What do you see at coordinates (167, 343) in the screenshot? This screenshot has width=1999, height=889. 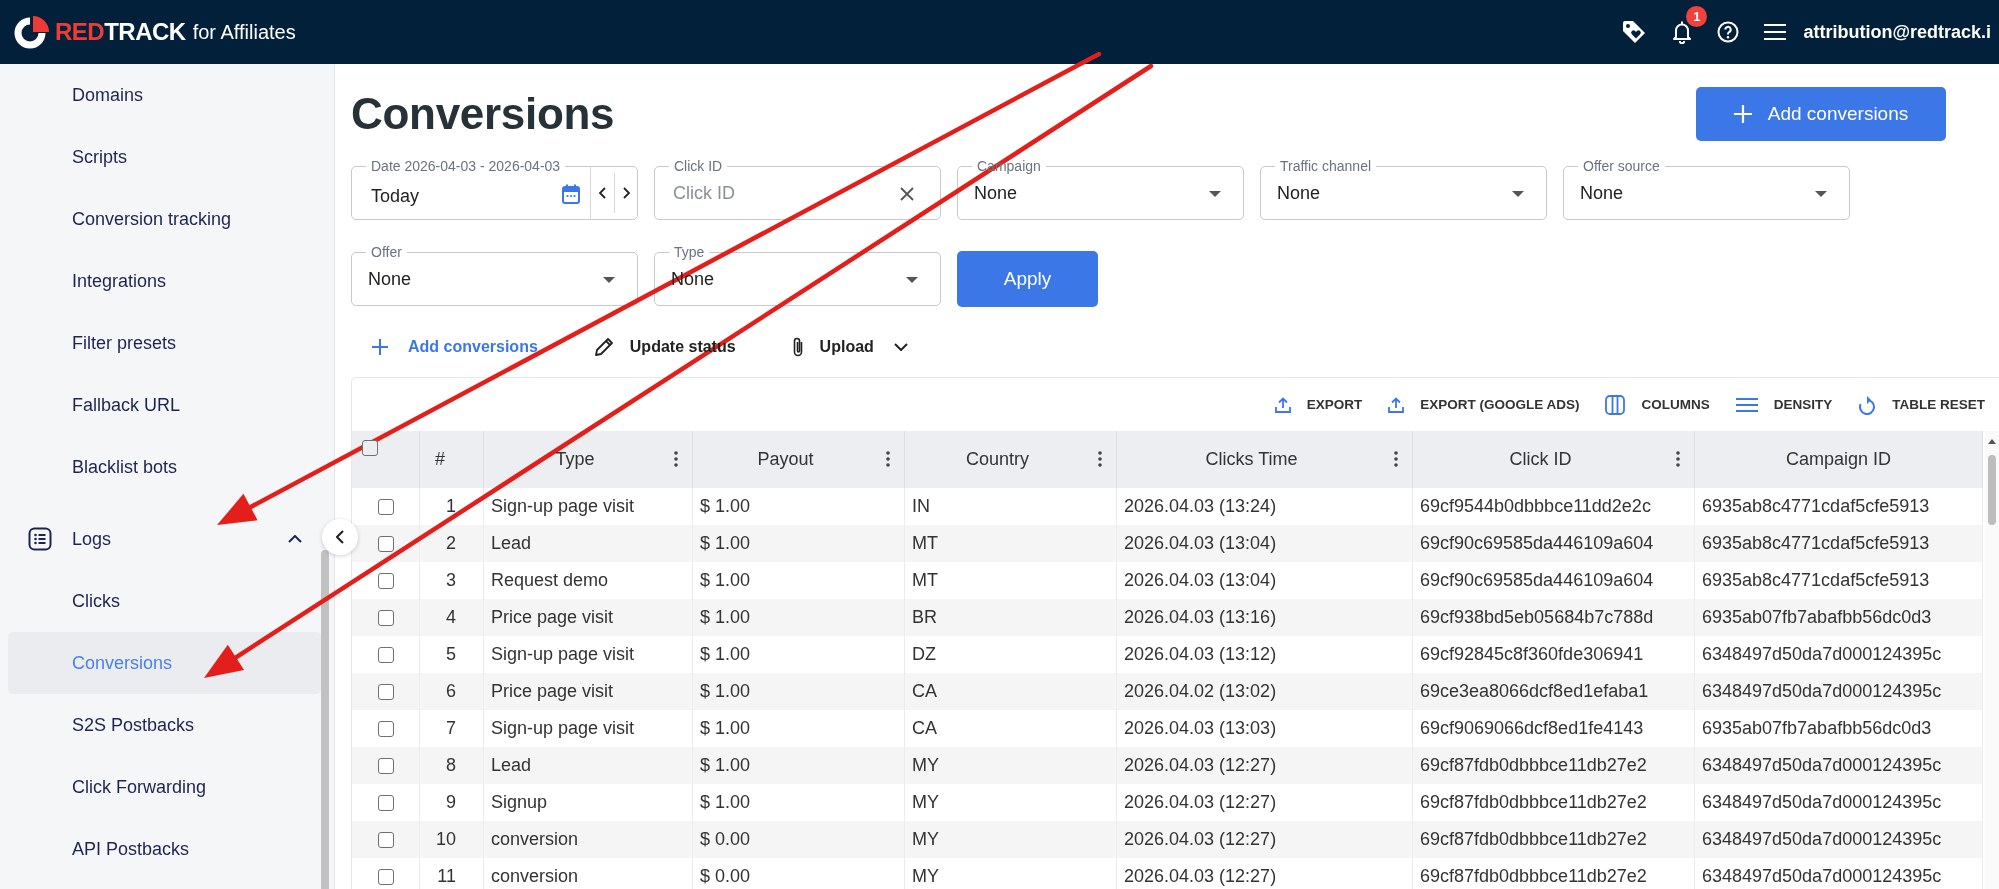 I see `sidebar-item: Filter presets` at bounding box center [167, 343].